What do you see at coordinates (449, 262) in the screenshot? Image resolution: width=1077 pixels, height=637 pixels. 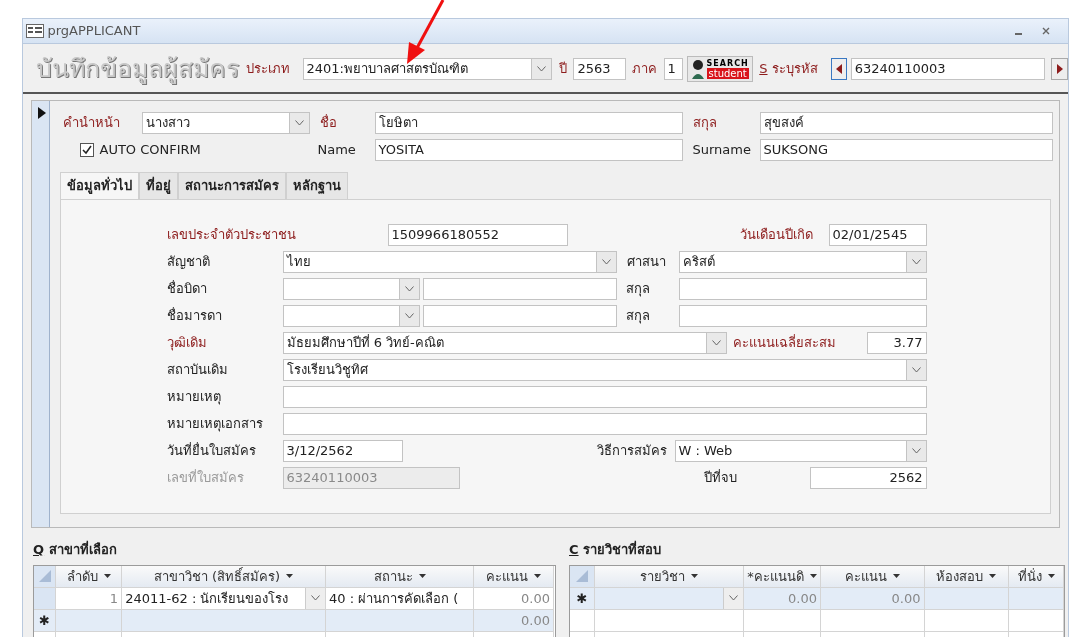 I see `dropdown-field: ไทย` at bounding box center [449, 262].